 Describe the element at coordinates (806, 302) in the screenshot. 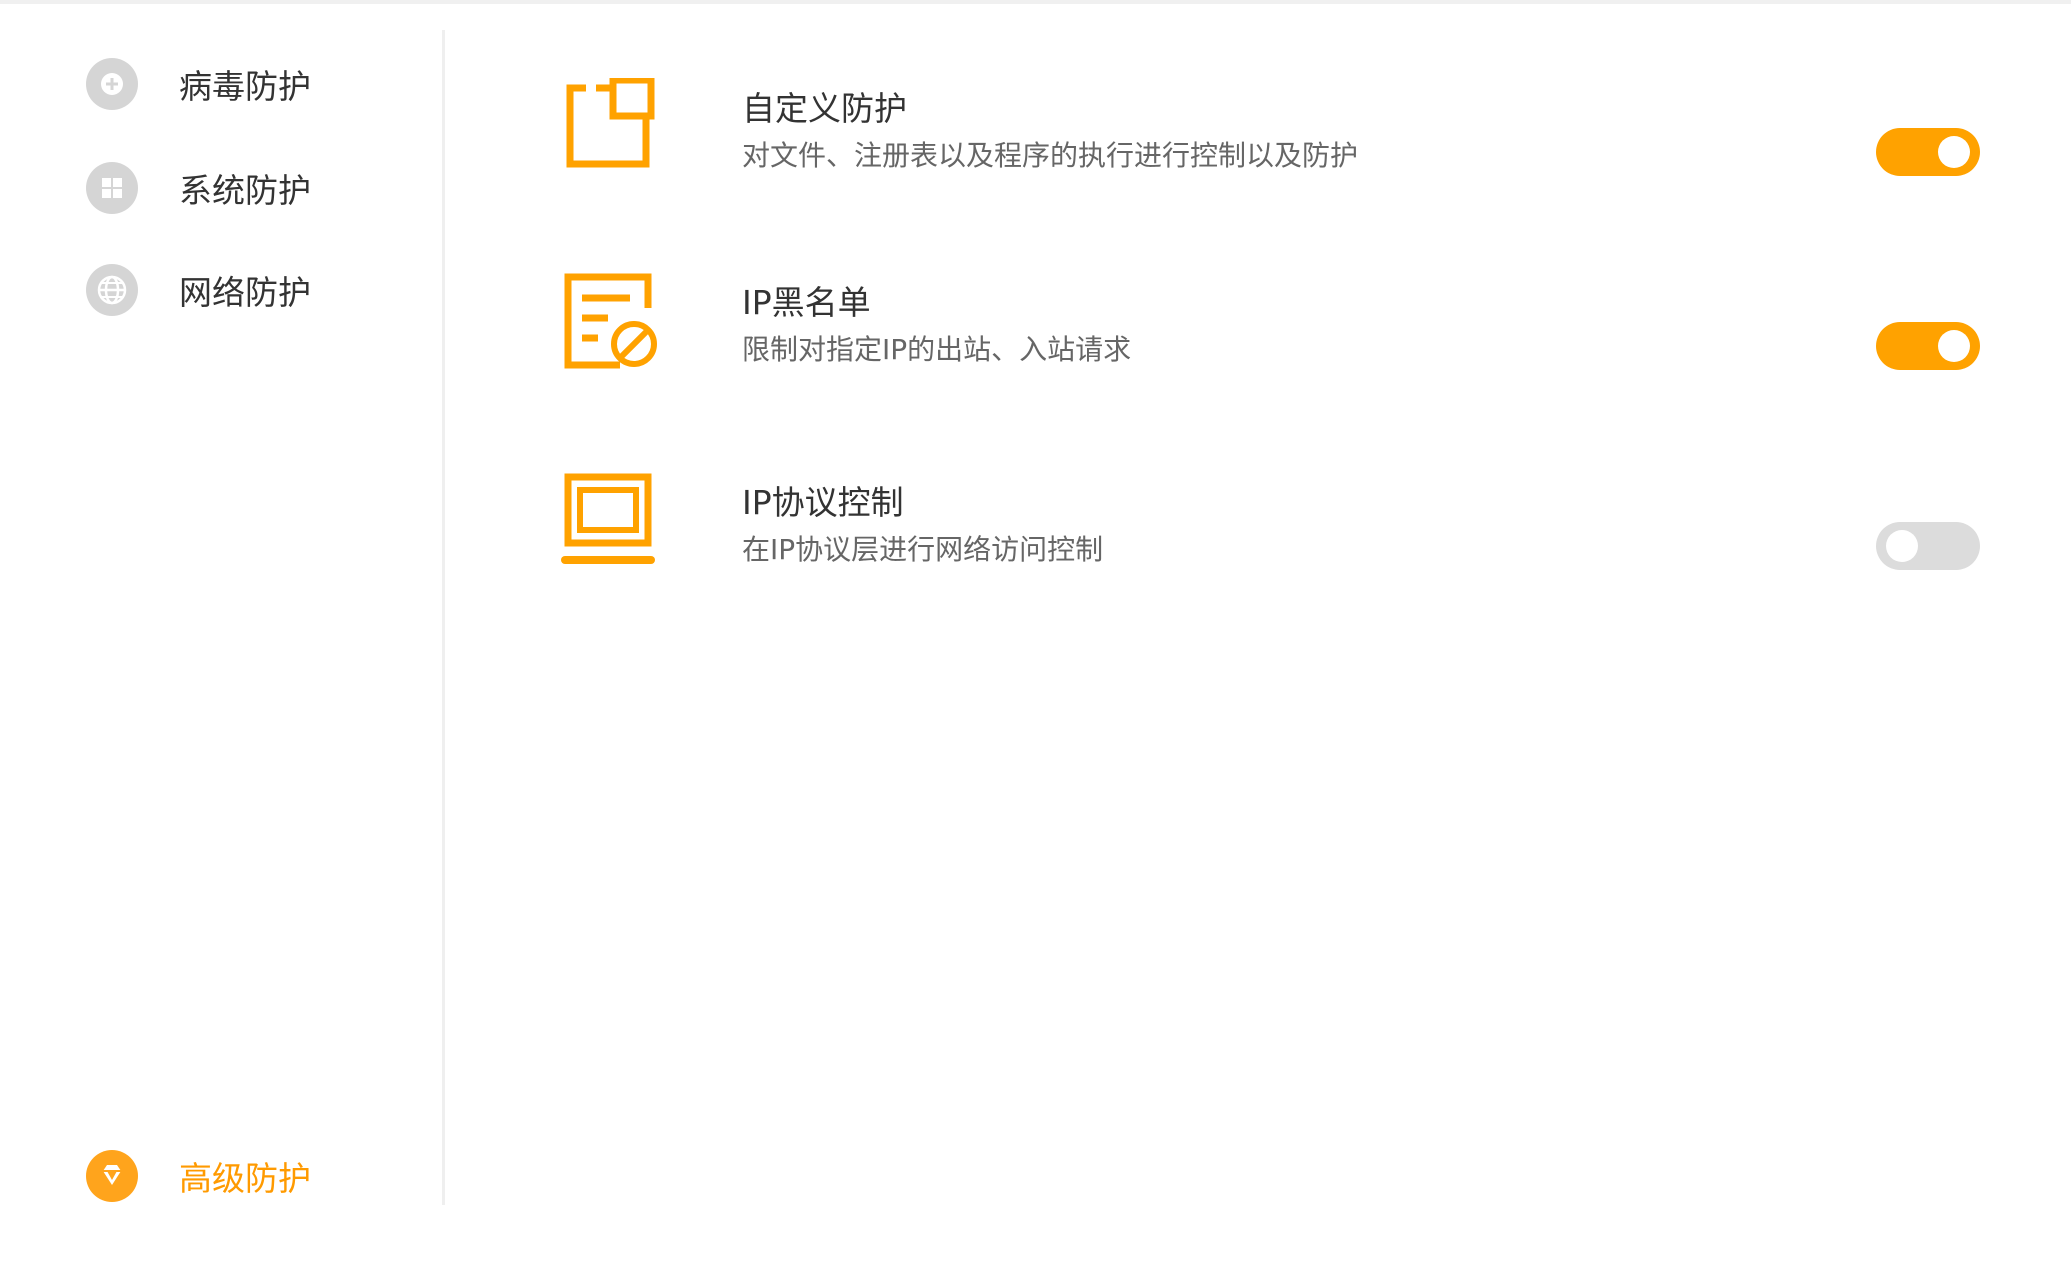

I see `feature-title: IP黑名单` at that location.